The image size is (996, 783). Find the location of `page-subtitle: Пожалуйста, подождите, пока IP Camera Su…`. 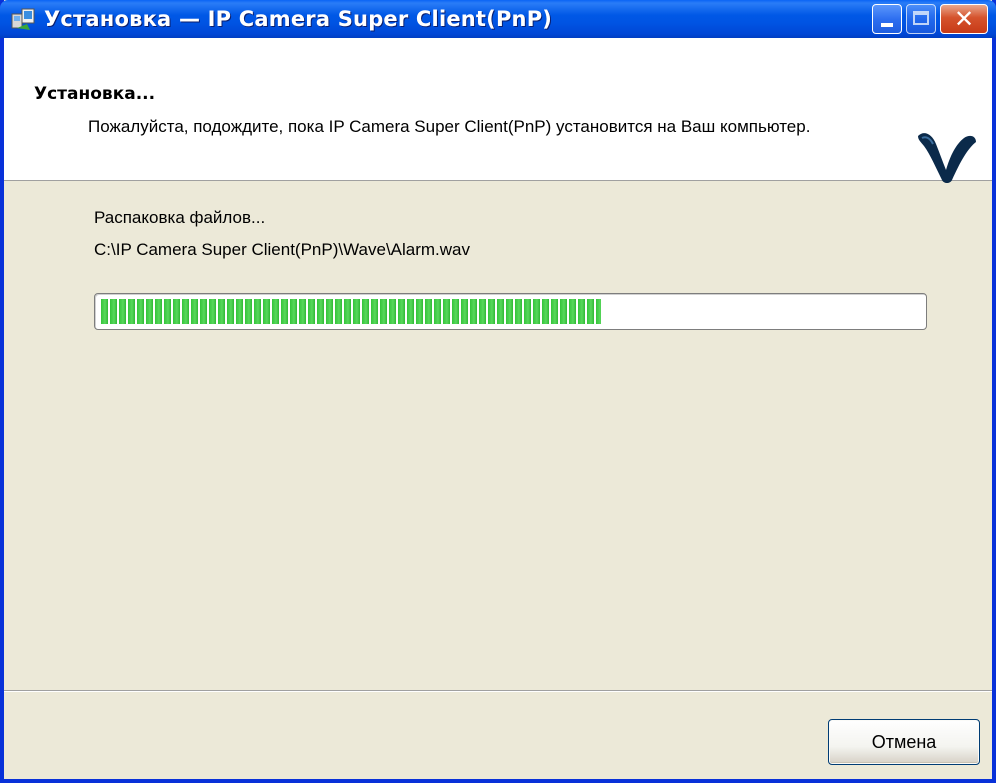

page-subtitle: Пожалуйста, подождите, пока IP Camera Su… is located at coordinates (449, 126).